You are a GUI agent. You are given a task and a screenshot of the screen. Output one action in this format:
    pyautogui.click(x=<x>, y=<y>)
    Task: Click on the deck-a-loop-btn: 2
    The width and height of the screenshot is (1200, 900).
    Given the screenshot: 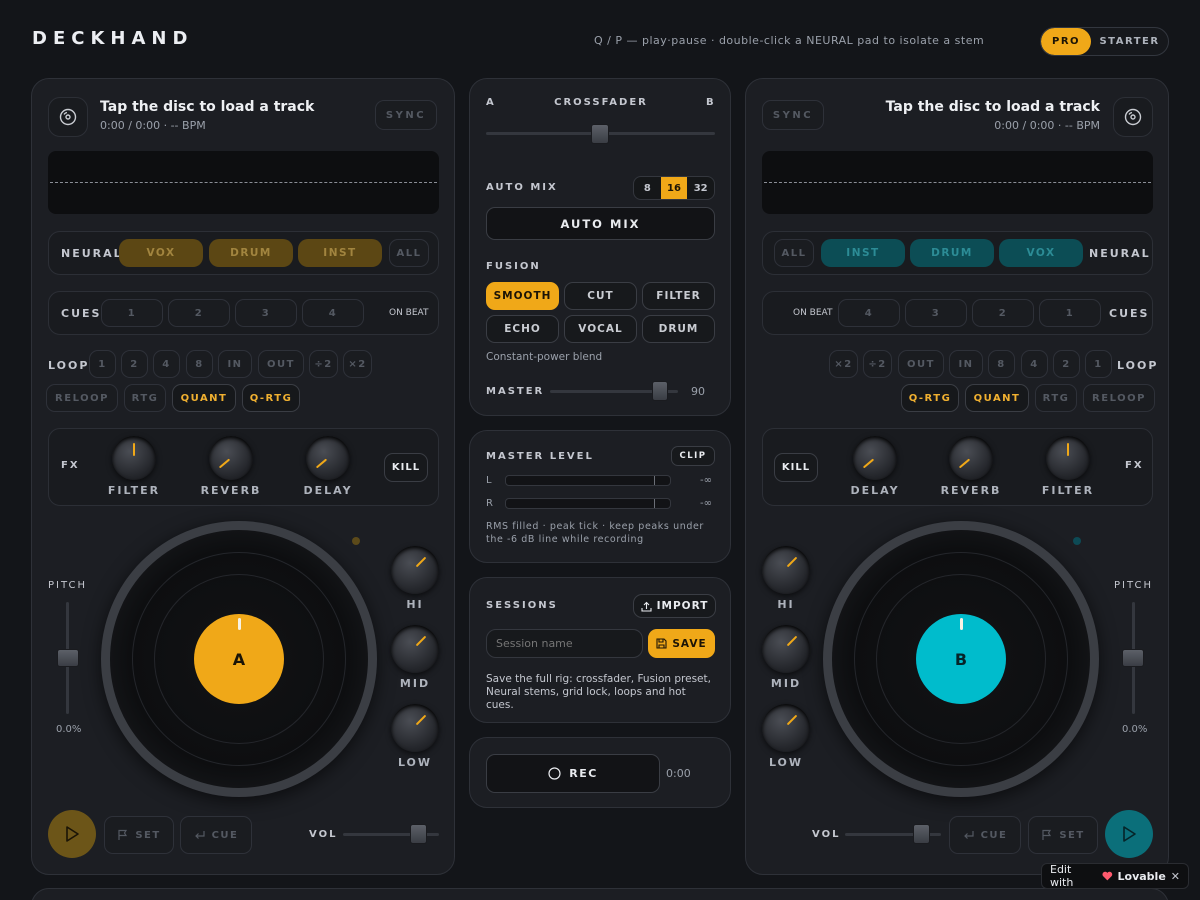 What is the action you would take?
    pyautogui.click(x=134, y=364)
    